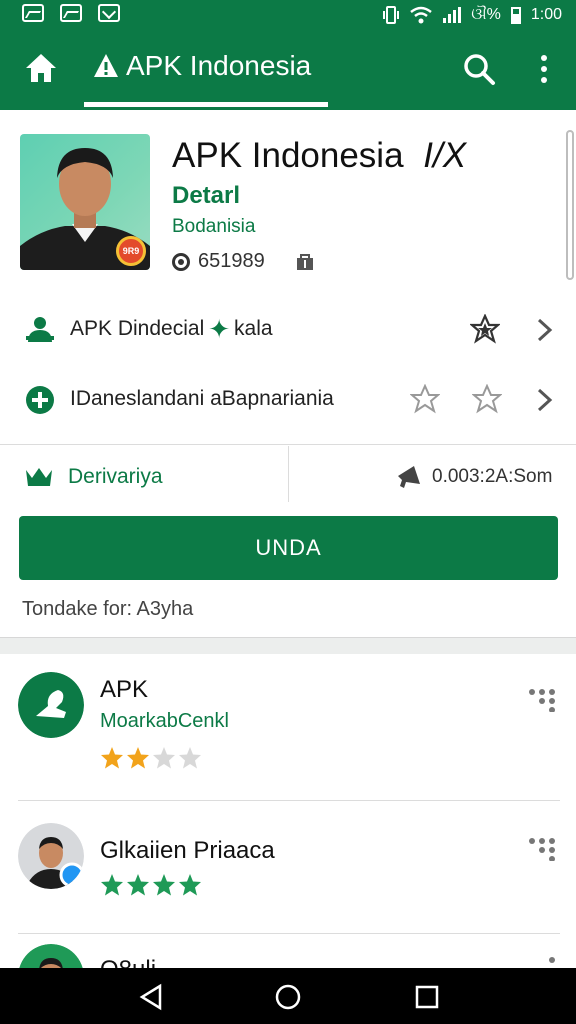 The height and width of the screenshot is (1024, 576). Describe the element at coordinates (288, 155) in the screenshot. I see `app-name-text: APK Indonesia` at that location.